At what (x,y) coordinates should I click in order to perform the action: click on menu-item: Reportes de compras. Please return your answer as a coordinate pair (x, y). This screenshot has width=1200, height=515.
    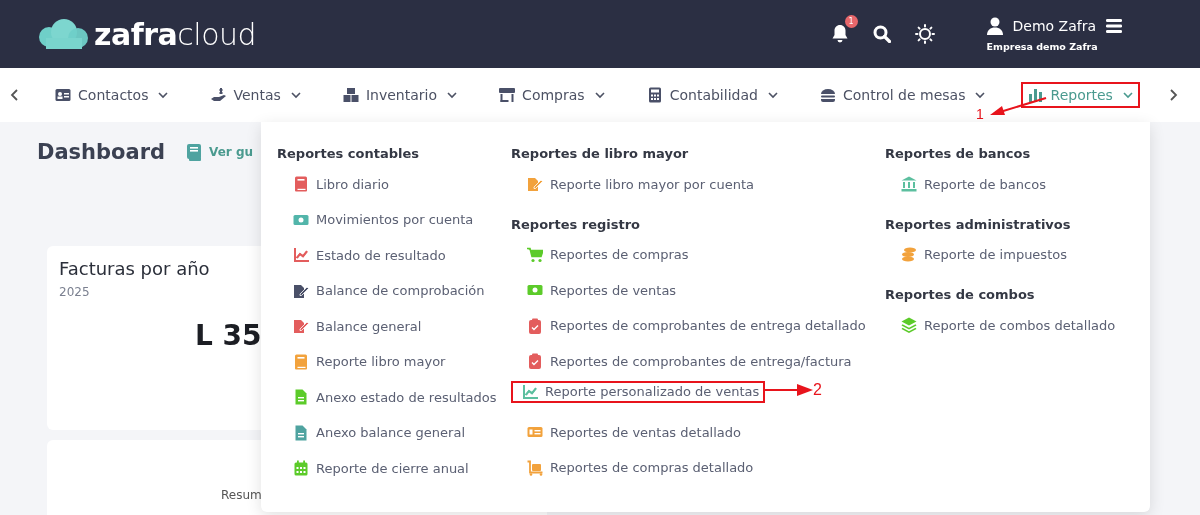
    Looking at the image, I should click on (605, 254).